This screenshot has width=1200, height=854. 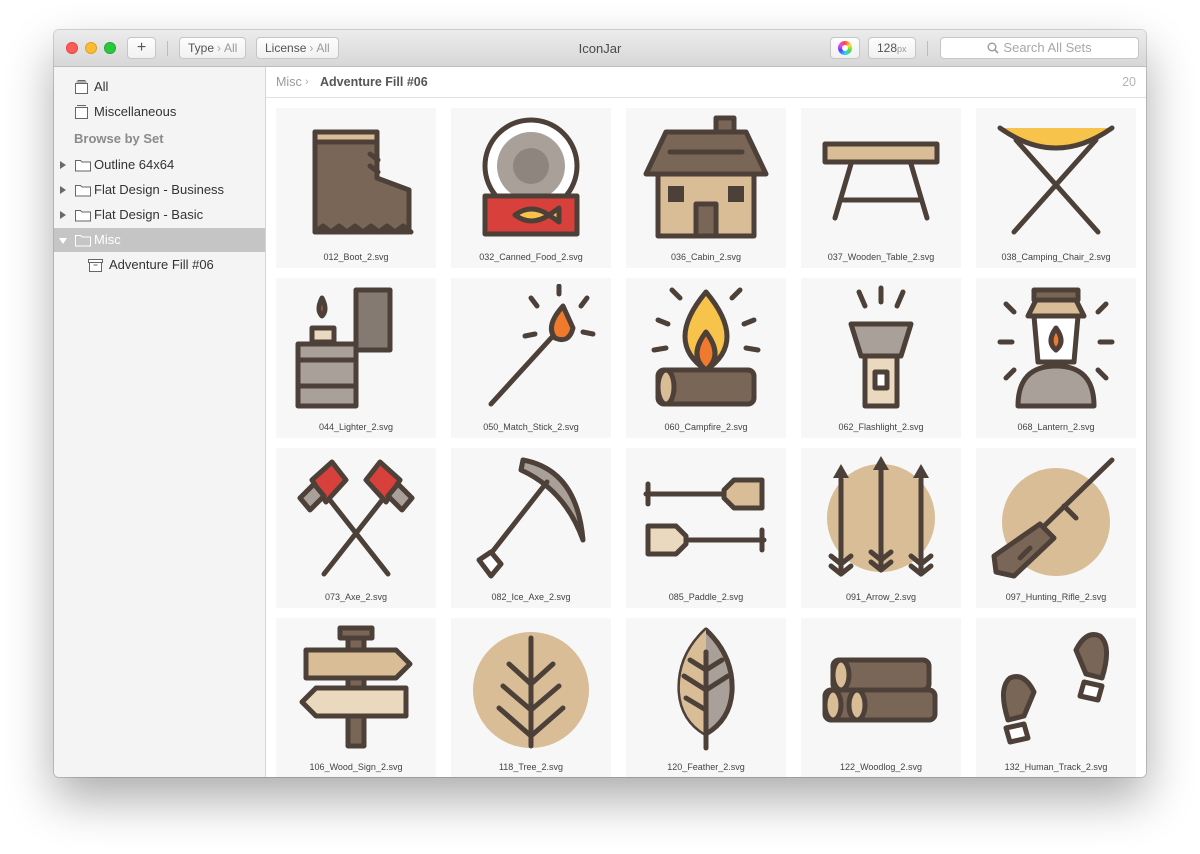 I want to click on icon-filename: 012_Boot_2.svg, so click(x=356, y=257).